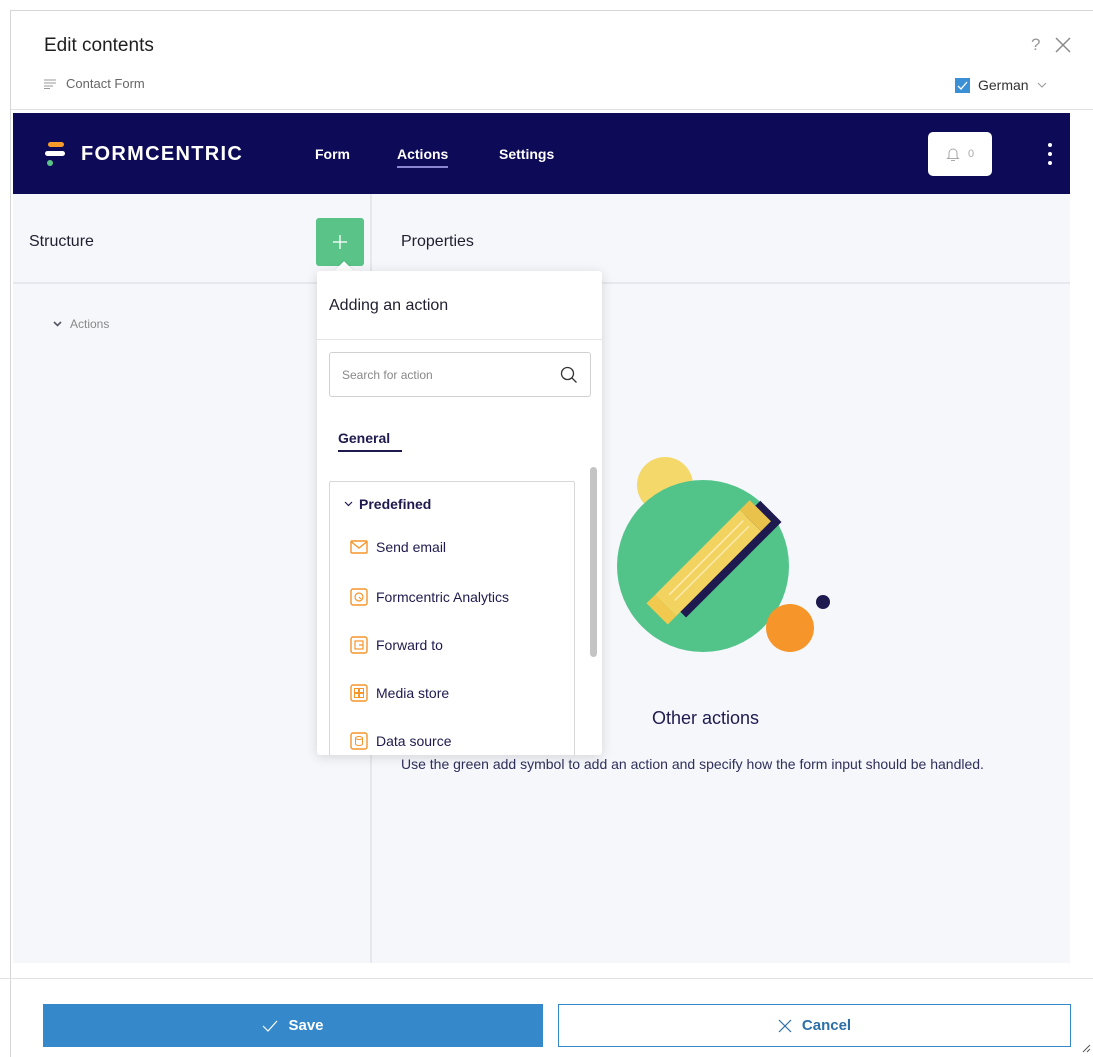 The height and width of the screenshot is (1057, 1093). I want to click on formcentric-logo-icon, so click(55, 154).